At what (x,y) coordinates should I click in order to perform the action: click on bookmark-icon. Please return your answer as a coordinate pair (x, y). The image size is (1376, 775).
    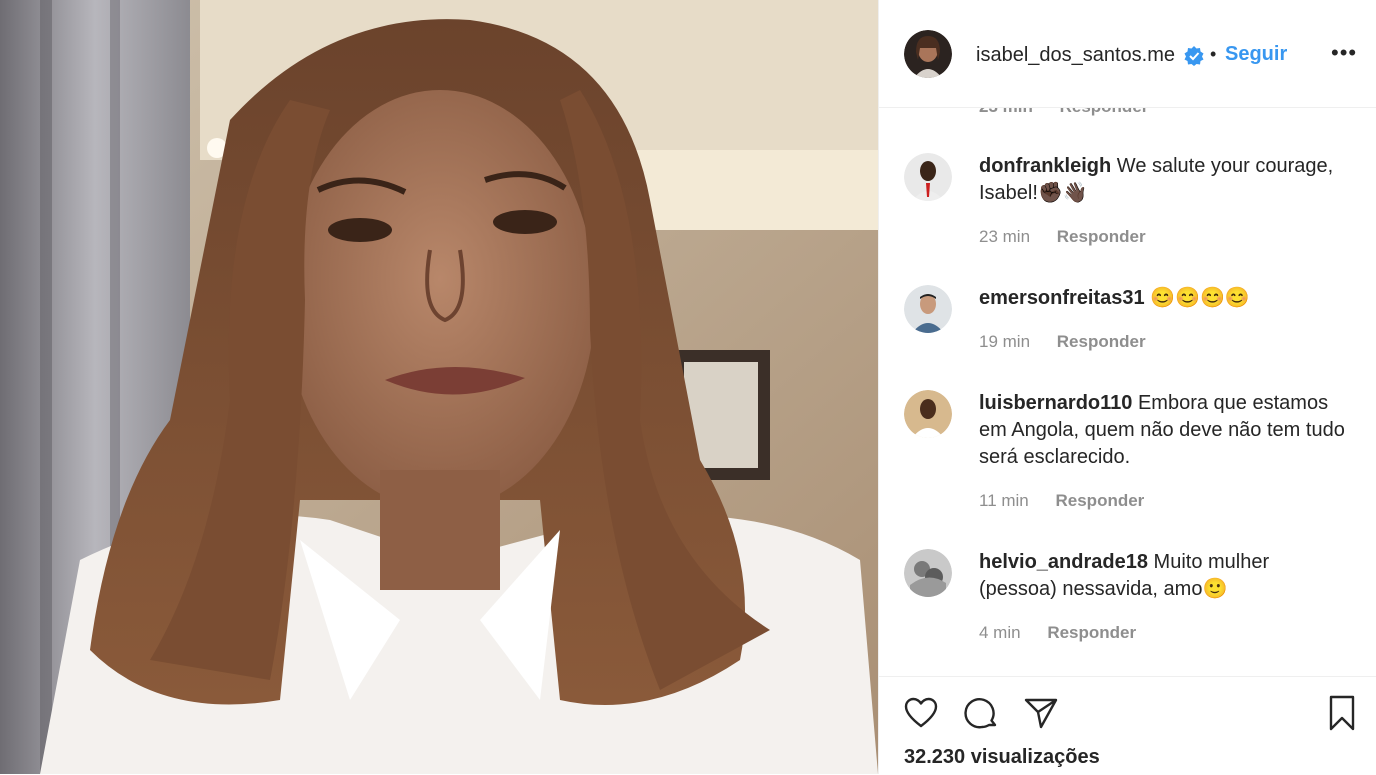
    Looking at the image, I should click on (1342, 713).